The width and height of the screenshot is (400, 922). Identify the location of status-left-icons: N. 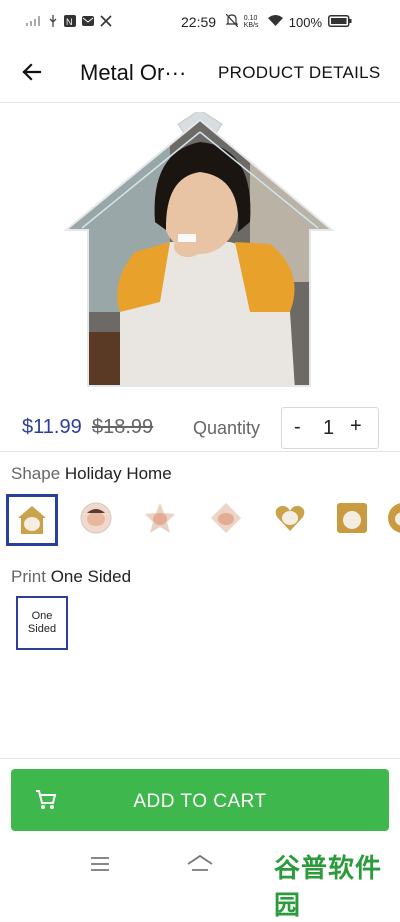
(69, 22).